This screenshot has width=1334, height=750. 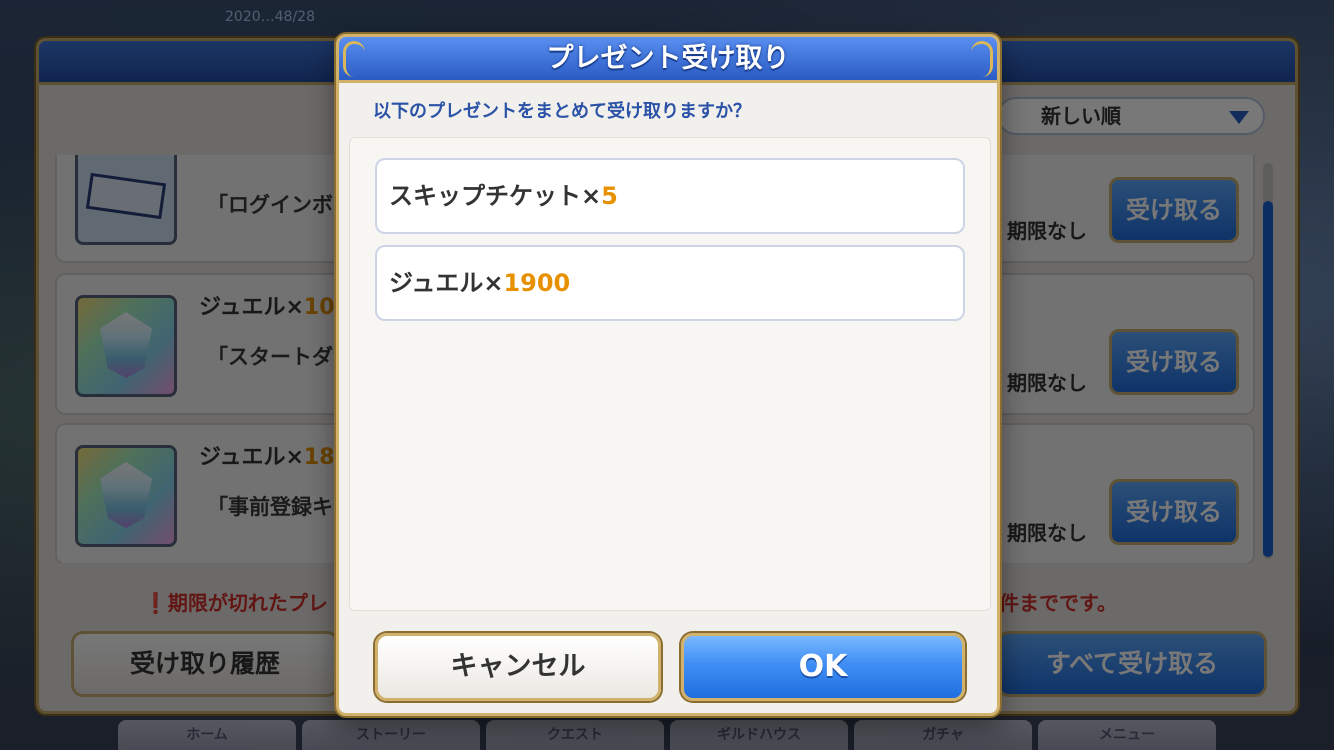 I want to click on dialog-item-name: ジュエル×, so click(x=446, y=283).